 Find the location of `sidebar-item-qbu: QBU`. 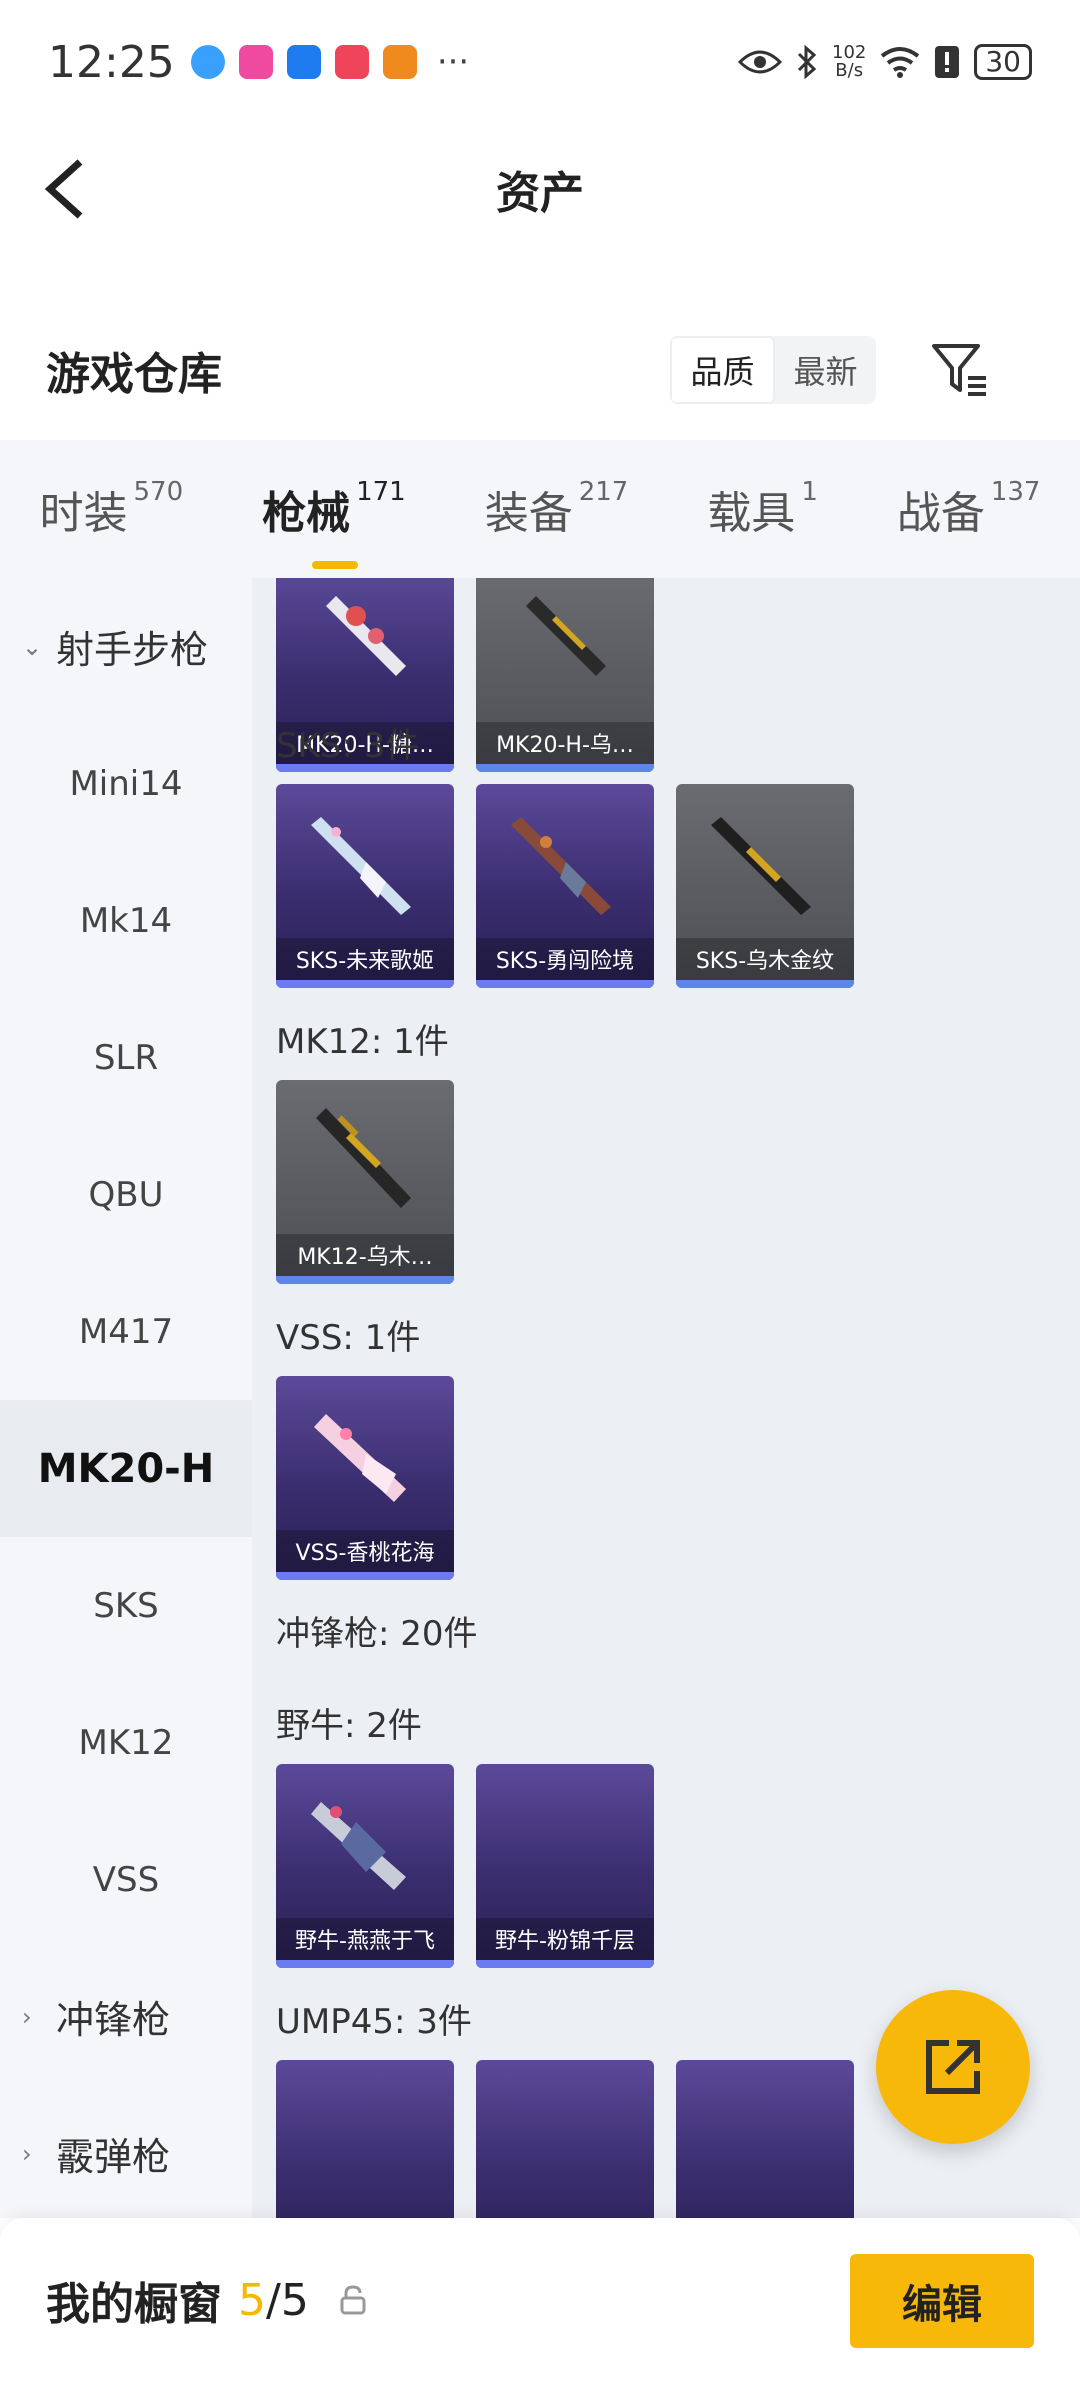

sidebar-item-qbu: QBU is located at coordinates (126, 1194).